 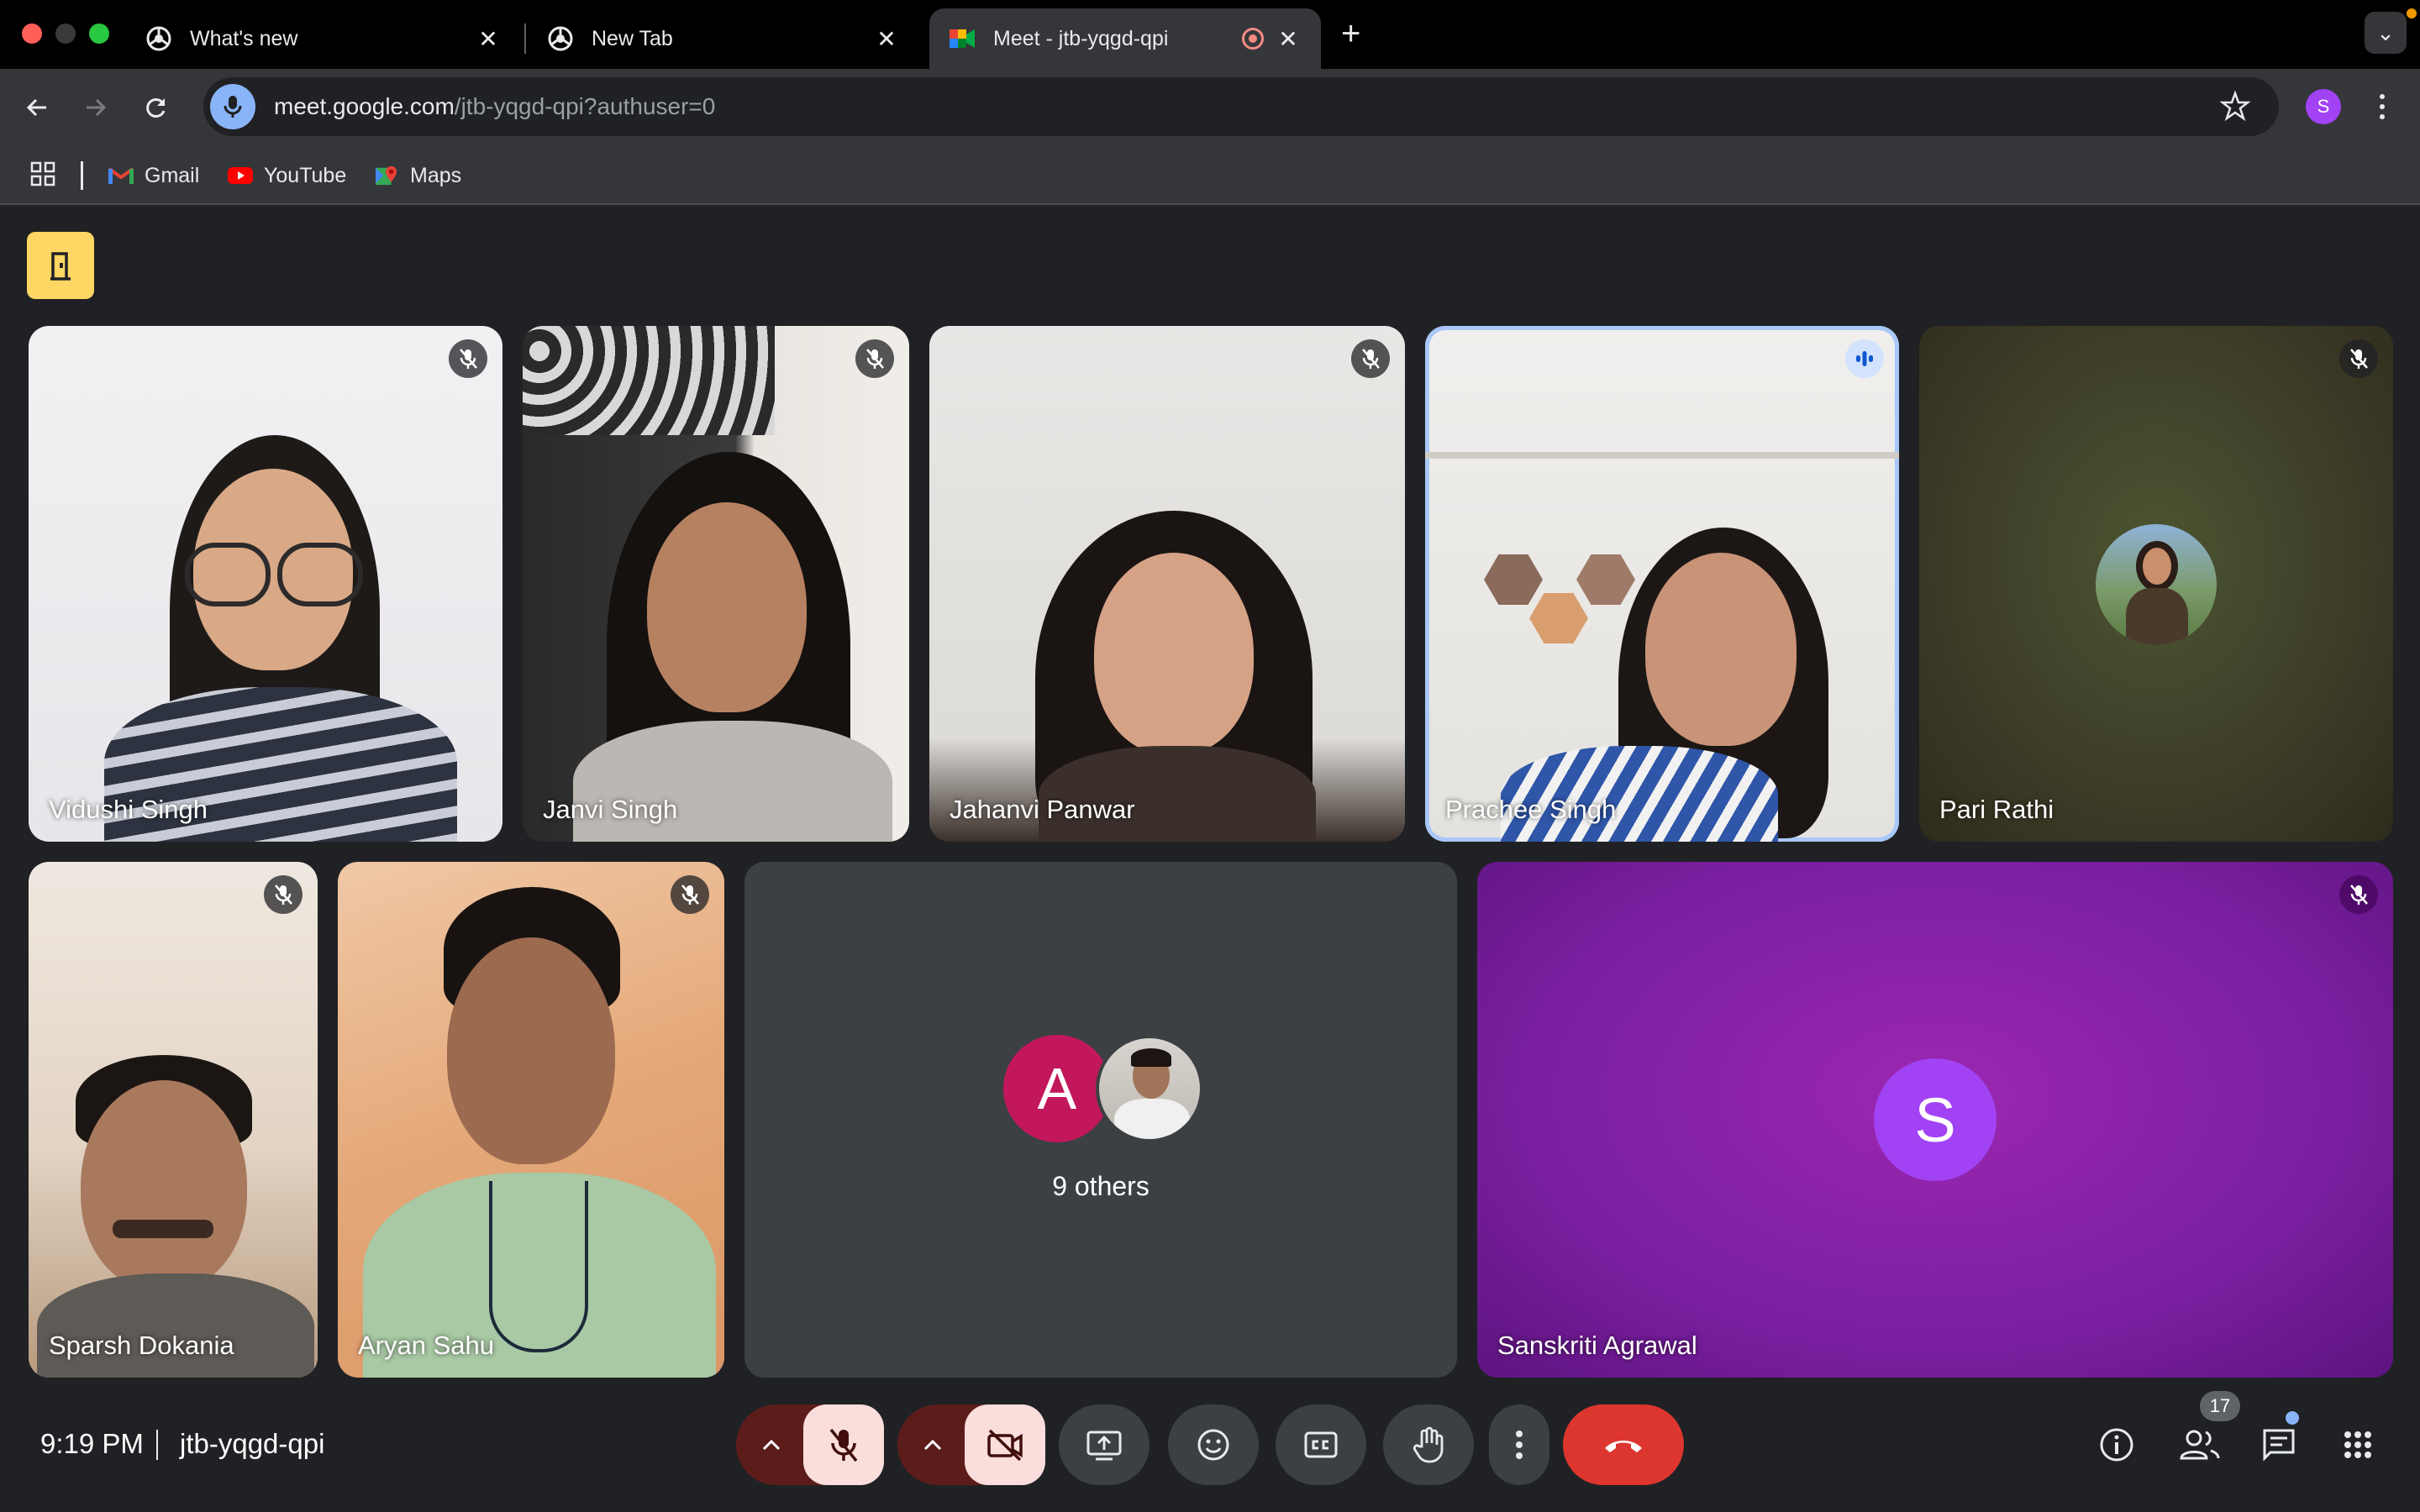 I want to click on new-tab-button: +, so click(x=1350, y=34).